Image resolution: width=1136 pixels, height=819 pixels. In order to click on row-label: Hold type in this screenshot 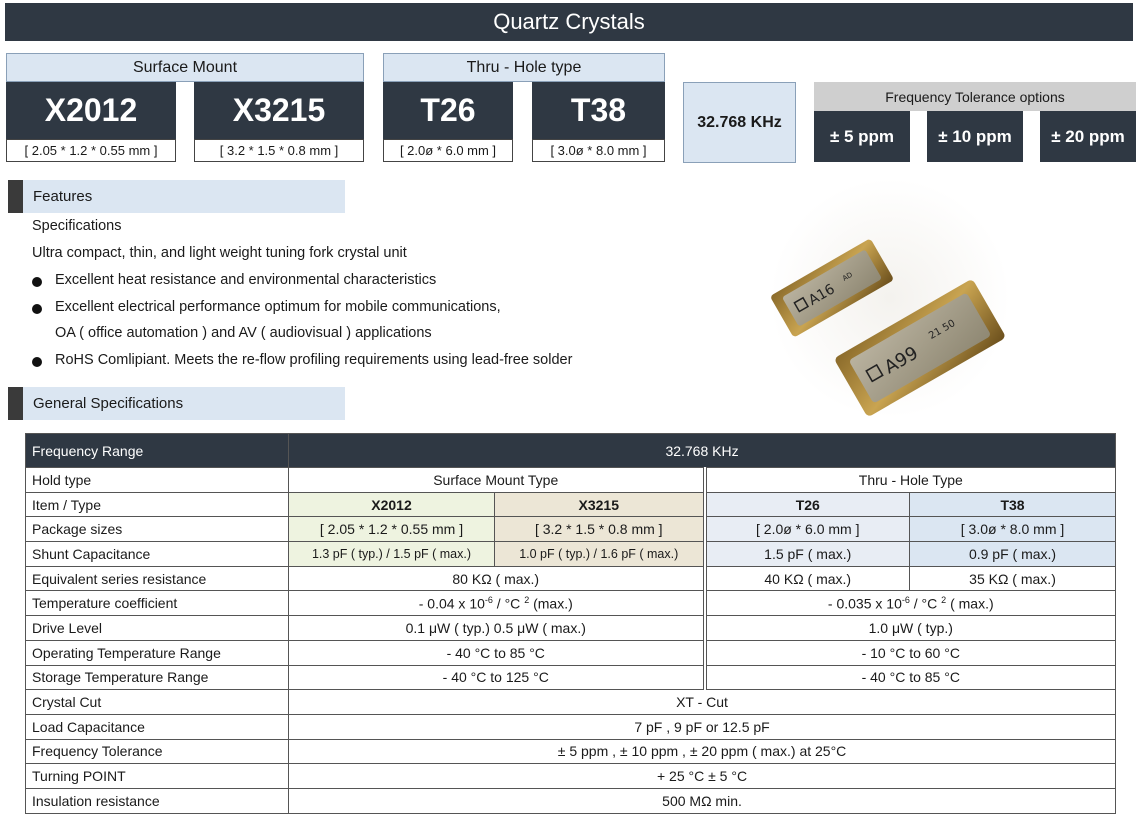, I will do `click(157, 480)`.